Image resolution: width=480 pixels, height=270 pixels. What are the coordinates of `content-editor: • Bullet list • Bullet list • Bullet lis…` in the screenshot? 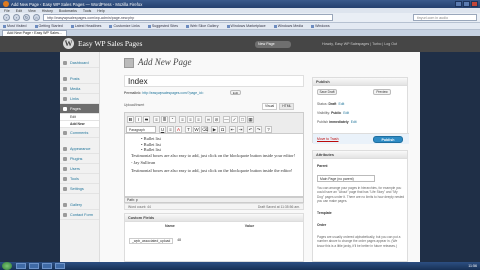 It's located at (214, 165).